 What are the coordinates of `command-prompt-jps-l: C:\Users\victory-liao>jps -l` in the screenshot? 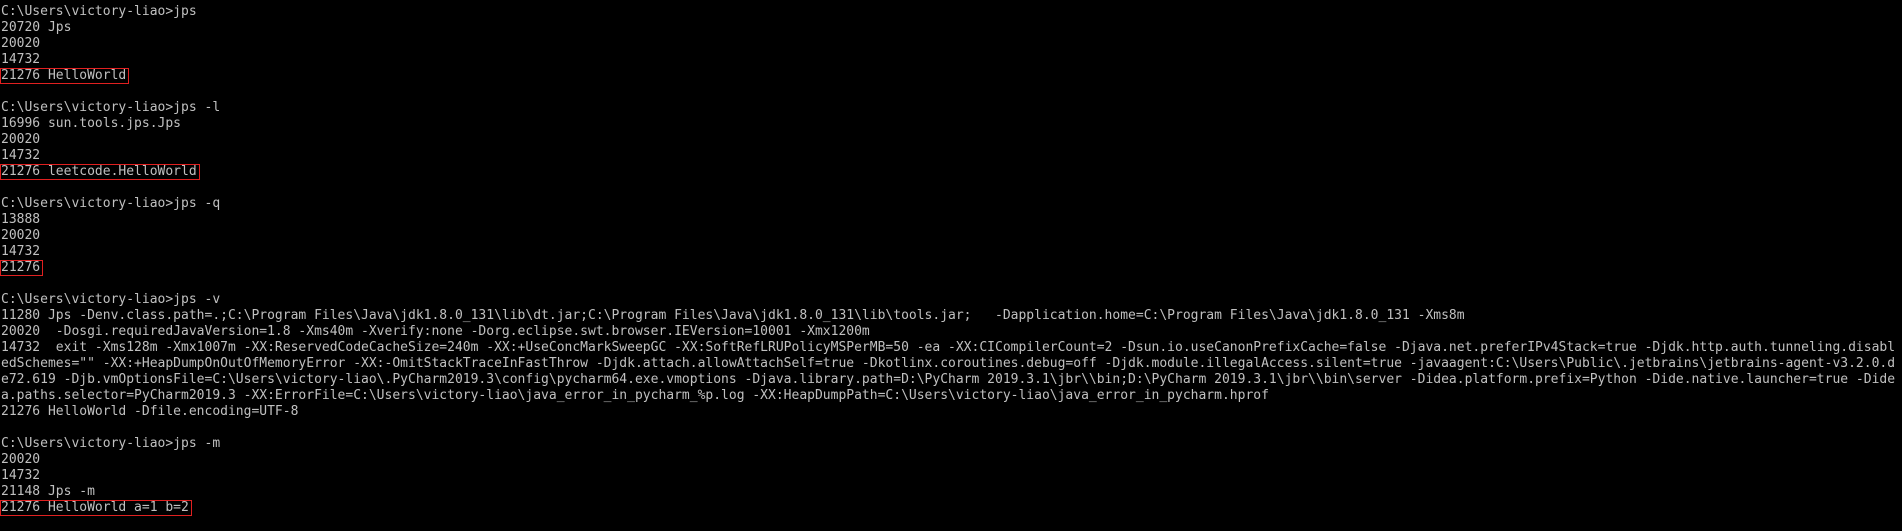 It's located at (111, 107).